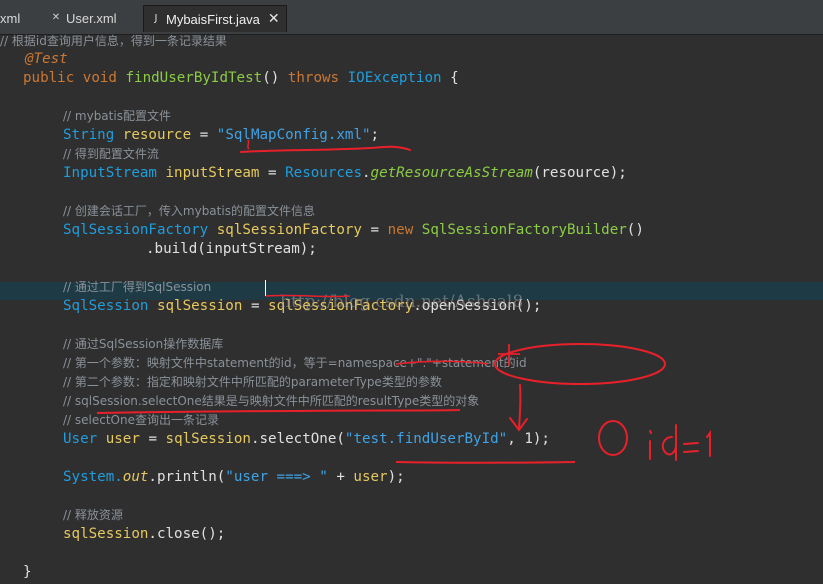  I want to click on static-field: out, so click(135, 477).